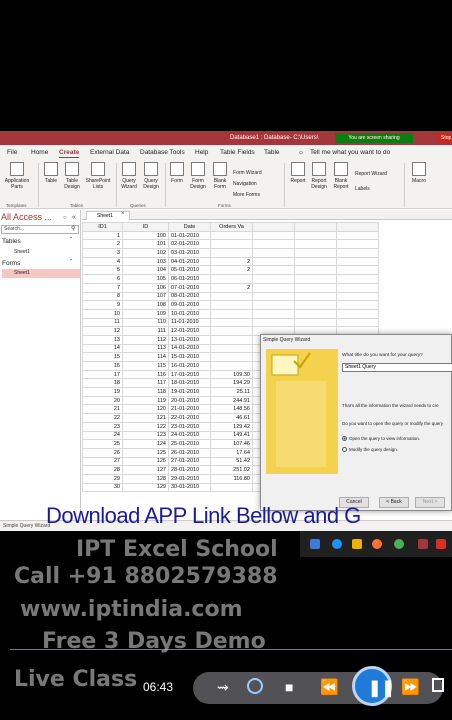  What do you see at coordinates (145, 409) in the screenshot?
I see `table-cell: 120` at bounding box center [145, 409].